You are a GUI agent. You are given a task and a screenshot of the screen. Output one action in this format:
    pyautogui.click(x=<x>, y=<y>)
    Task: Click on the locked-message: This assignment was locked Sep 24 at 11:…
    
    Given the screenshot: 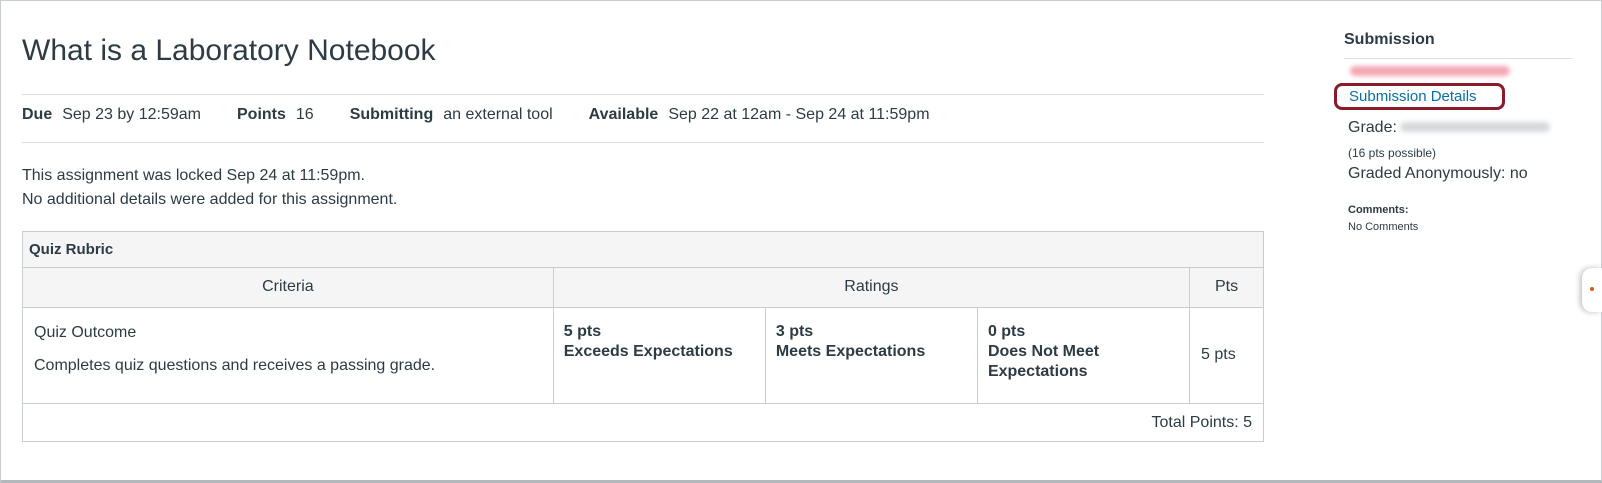 What is the action you would take?
    pyautogui.click(x=193, y=175)
    